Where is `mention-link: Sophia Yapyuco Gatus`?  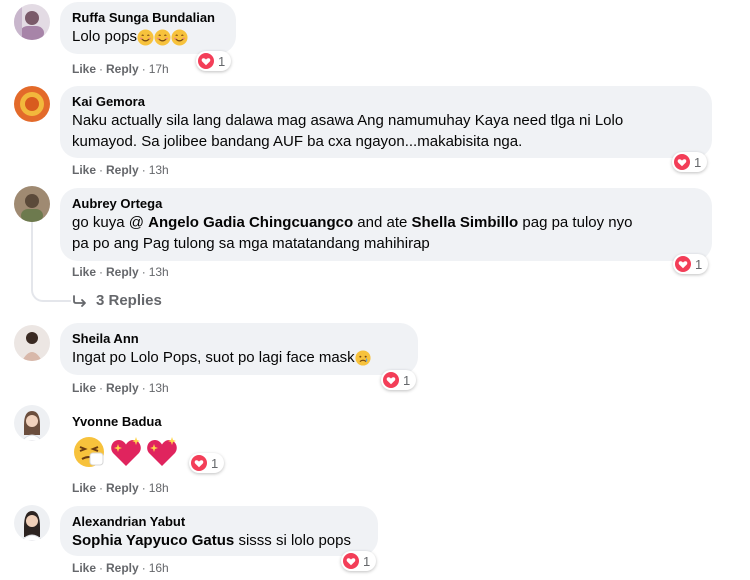 mention-link: Sophia Yapyuco Gatus is located at coordinates (153, 540).